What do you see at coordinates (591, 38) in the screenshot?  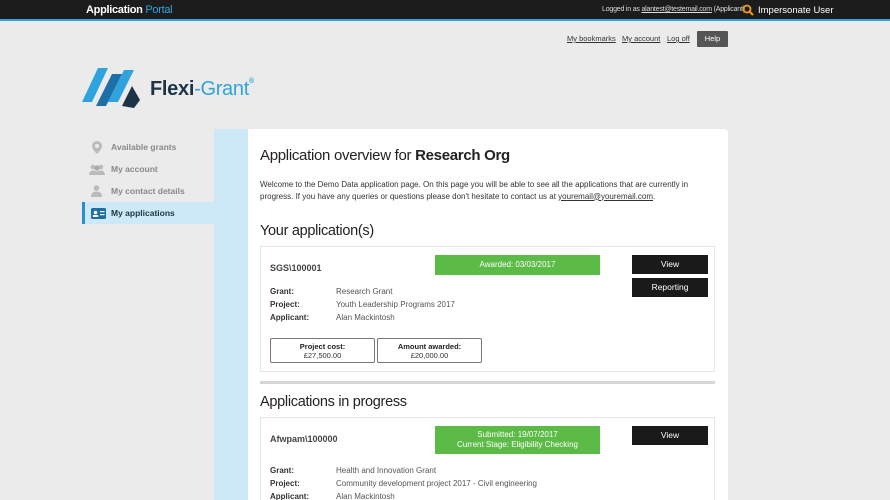 I see `my-bookmarks-link: My bookmarks` at bounding box center [591, 38].